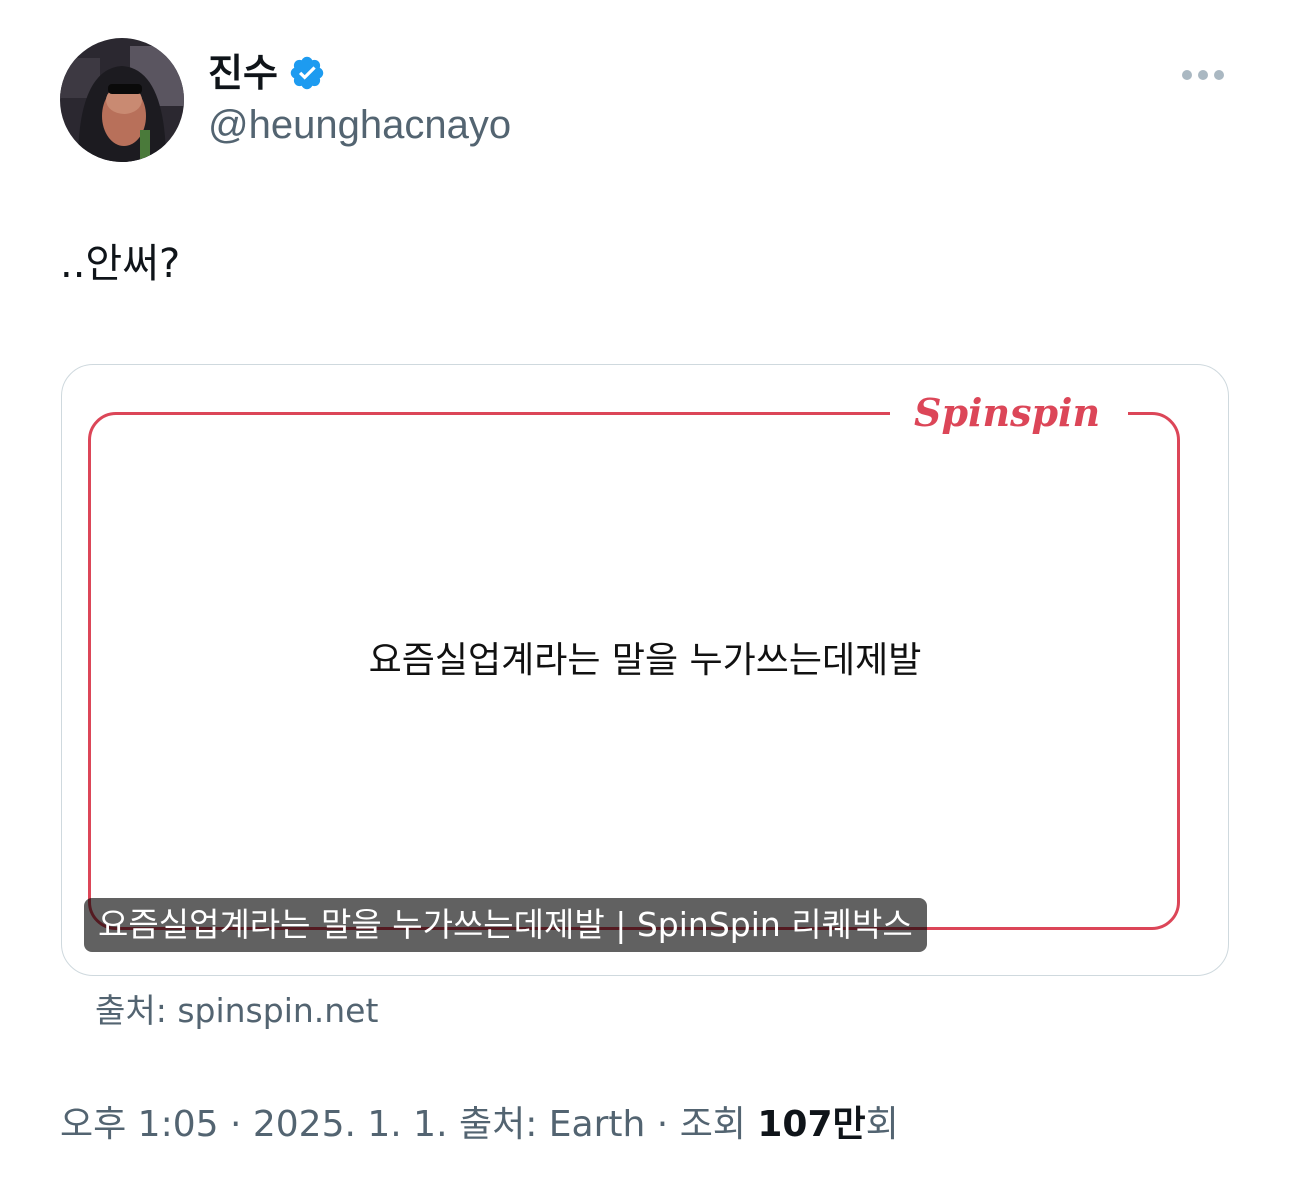 Image resolution: width=1290 pixels, height=1184 pixels. I want to click on more-options-button, so click(1203, 75).